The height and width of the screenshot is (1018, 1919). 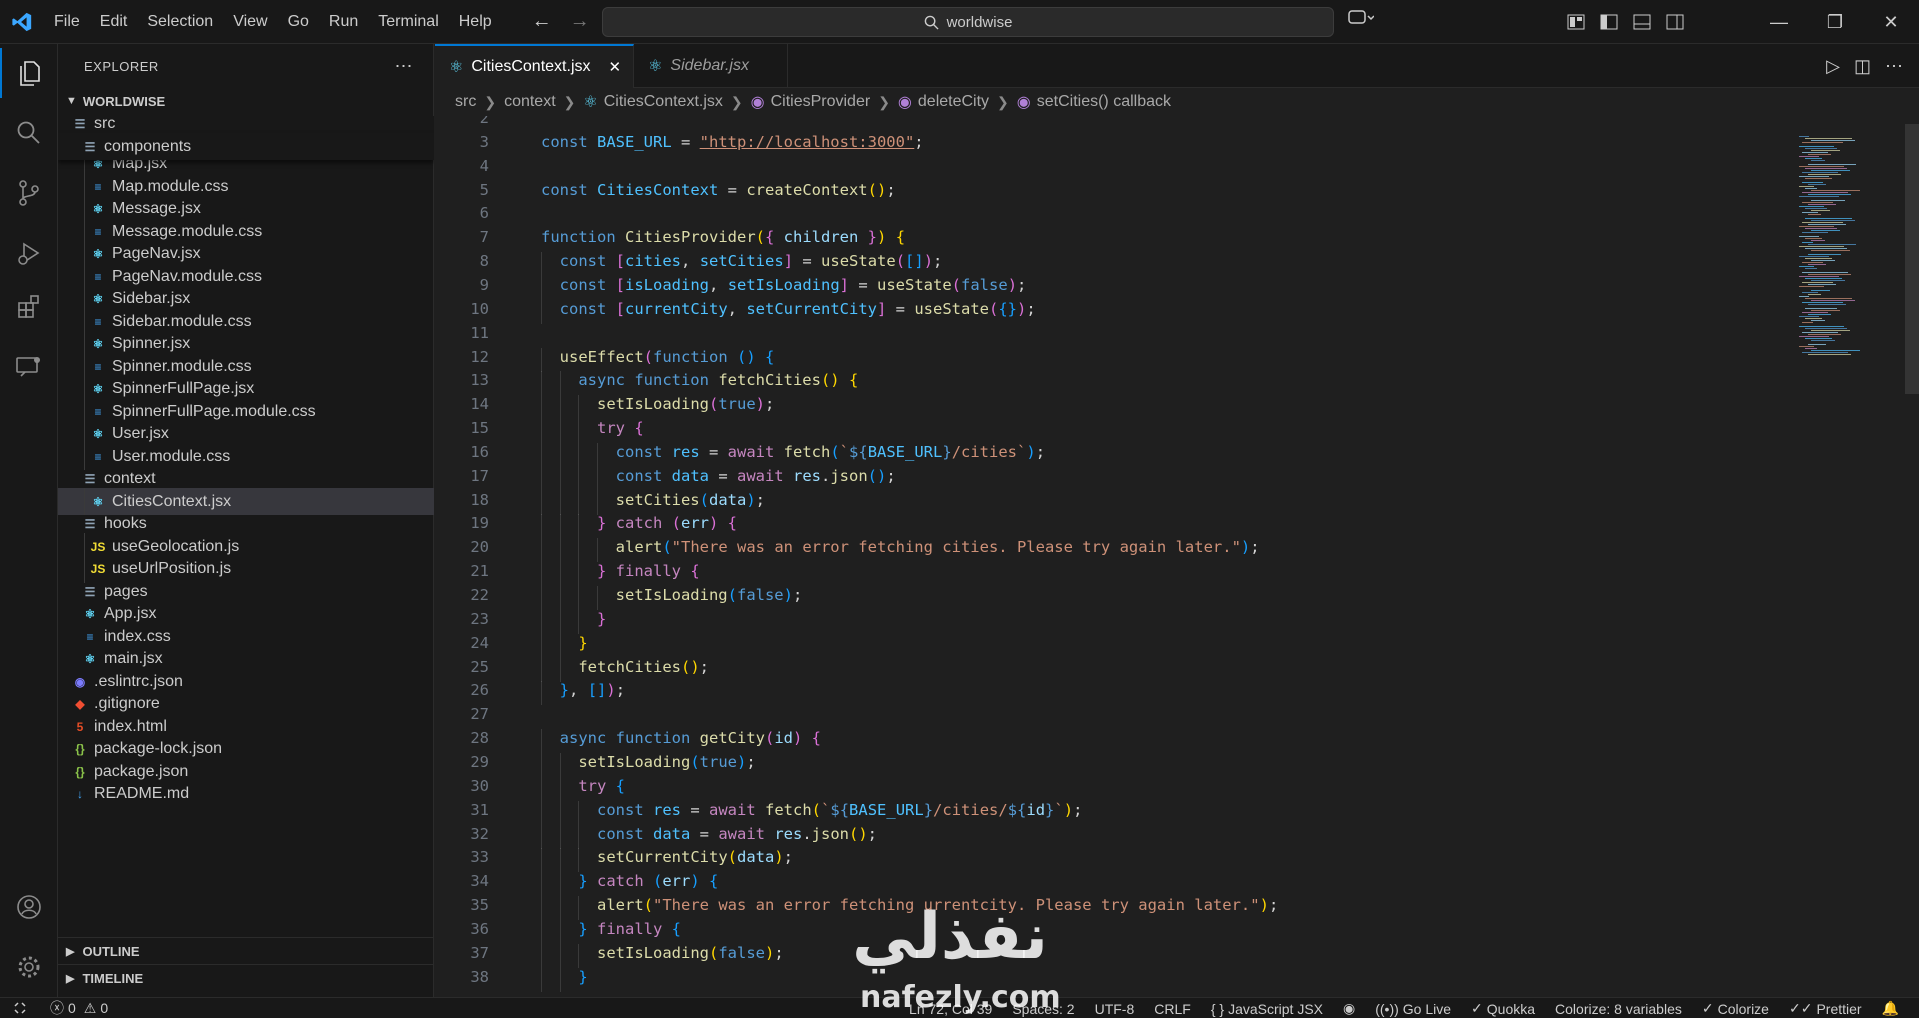 I want to click on file-label: index.css, so click(x=137, y=636).